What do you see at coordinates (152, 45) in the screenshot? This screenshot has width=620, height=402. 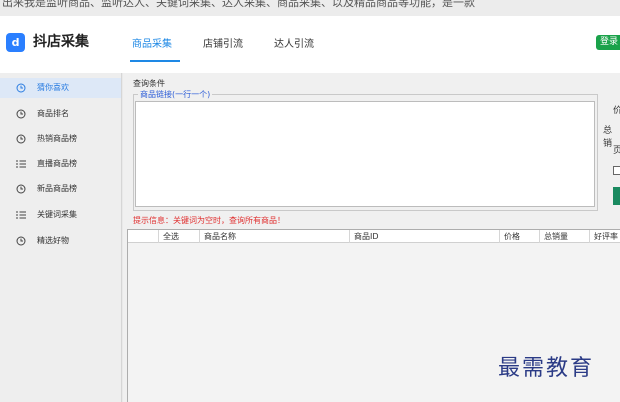 I see `tab-product-collect: 商品采集` at bounding box center [152, 45].